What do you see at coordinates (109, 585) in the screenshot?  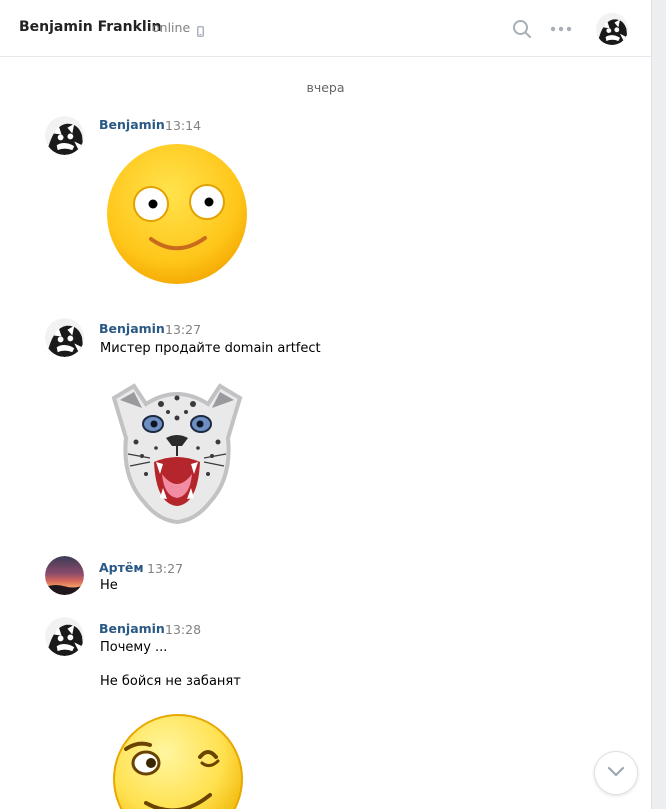 I see `message-text: Не` at bounding box center [109, 585].